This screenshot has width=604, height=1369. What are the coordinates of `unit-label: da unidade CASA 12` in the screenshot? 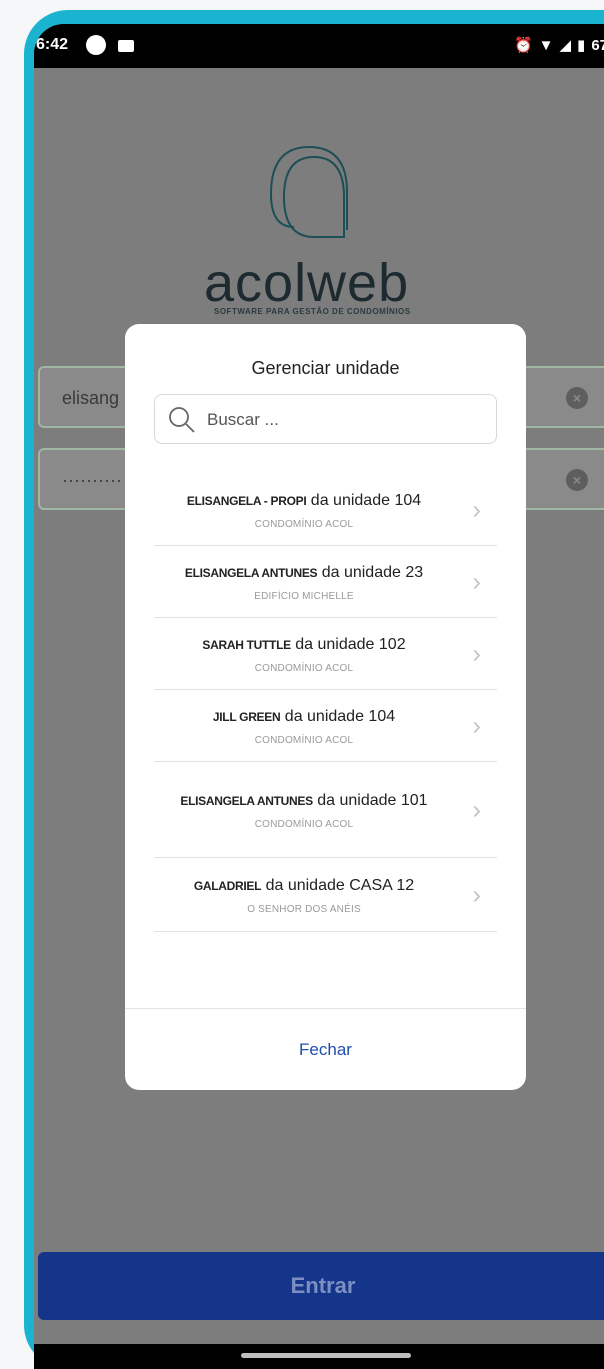 It's located at (338, 885).